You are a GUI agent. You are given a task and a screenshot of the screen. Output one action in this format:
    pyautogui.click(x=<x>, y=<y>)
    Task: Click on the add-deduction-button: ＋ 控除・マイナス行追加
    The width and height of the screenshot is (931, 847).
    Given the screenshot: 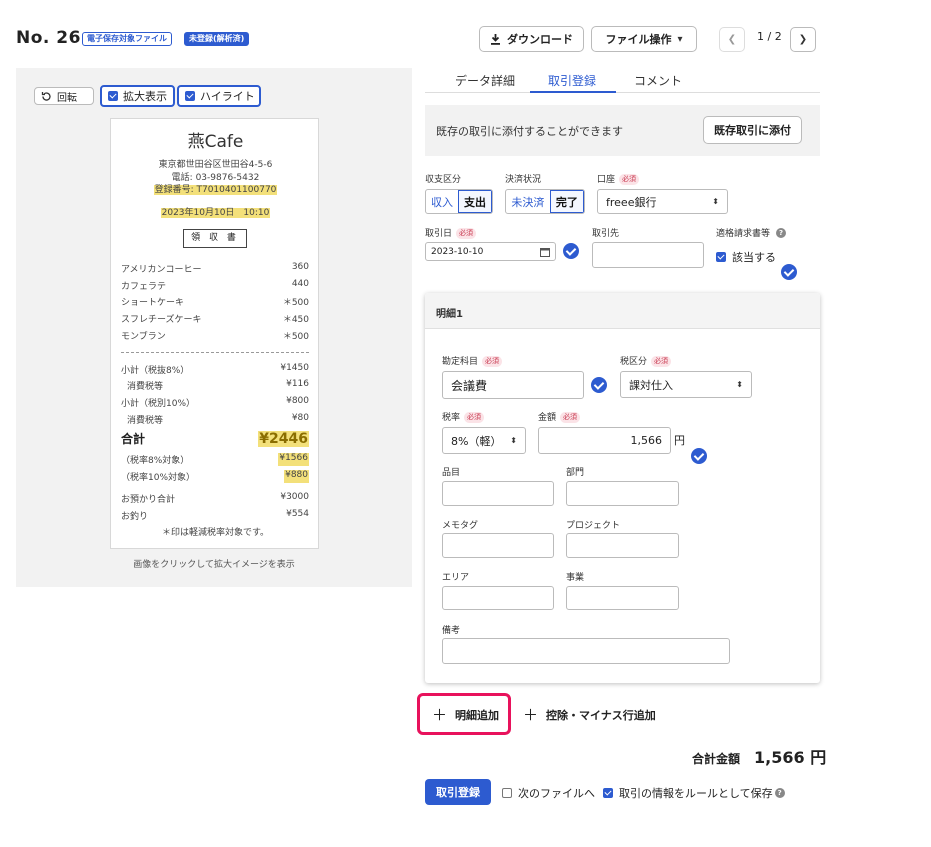 What is the action you would take?
    pyautogui.click(x=589, y=714)
    